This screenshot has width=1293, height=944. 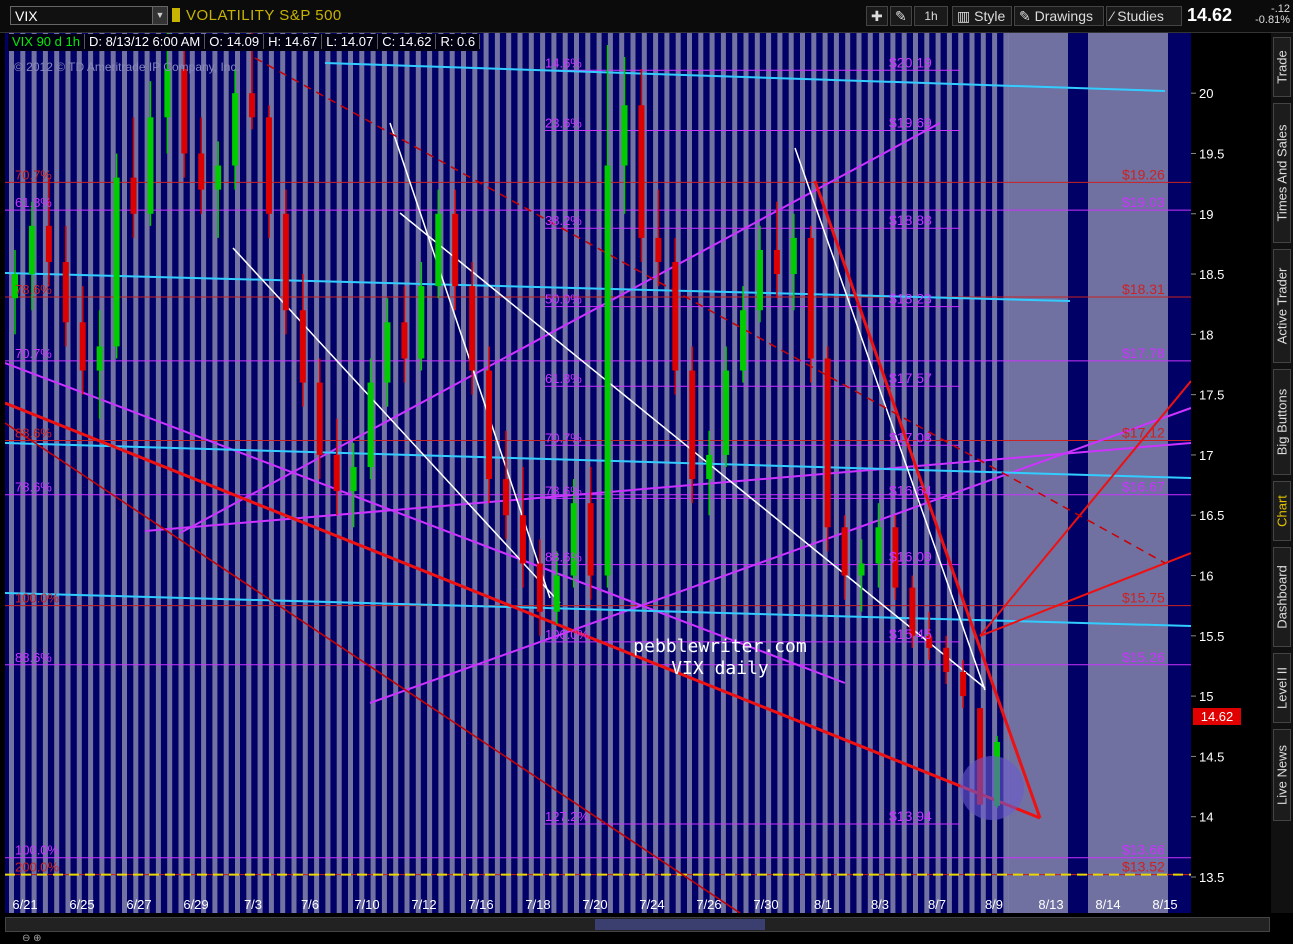 What do you see at coordinates (1211, 395) in the screenshot?
I see `y-tick-label: 17.5` at bounding box center [1211, 395].